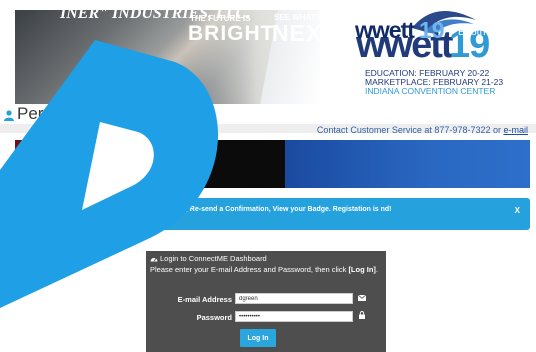 Image resolution: width=536 pixels, height=352 pixels. I want to click on envelope-icon, so click(362, 298).